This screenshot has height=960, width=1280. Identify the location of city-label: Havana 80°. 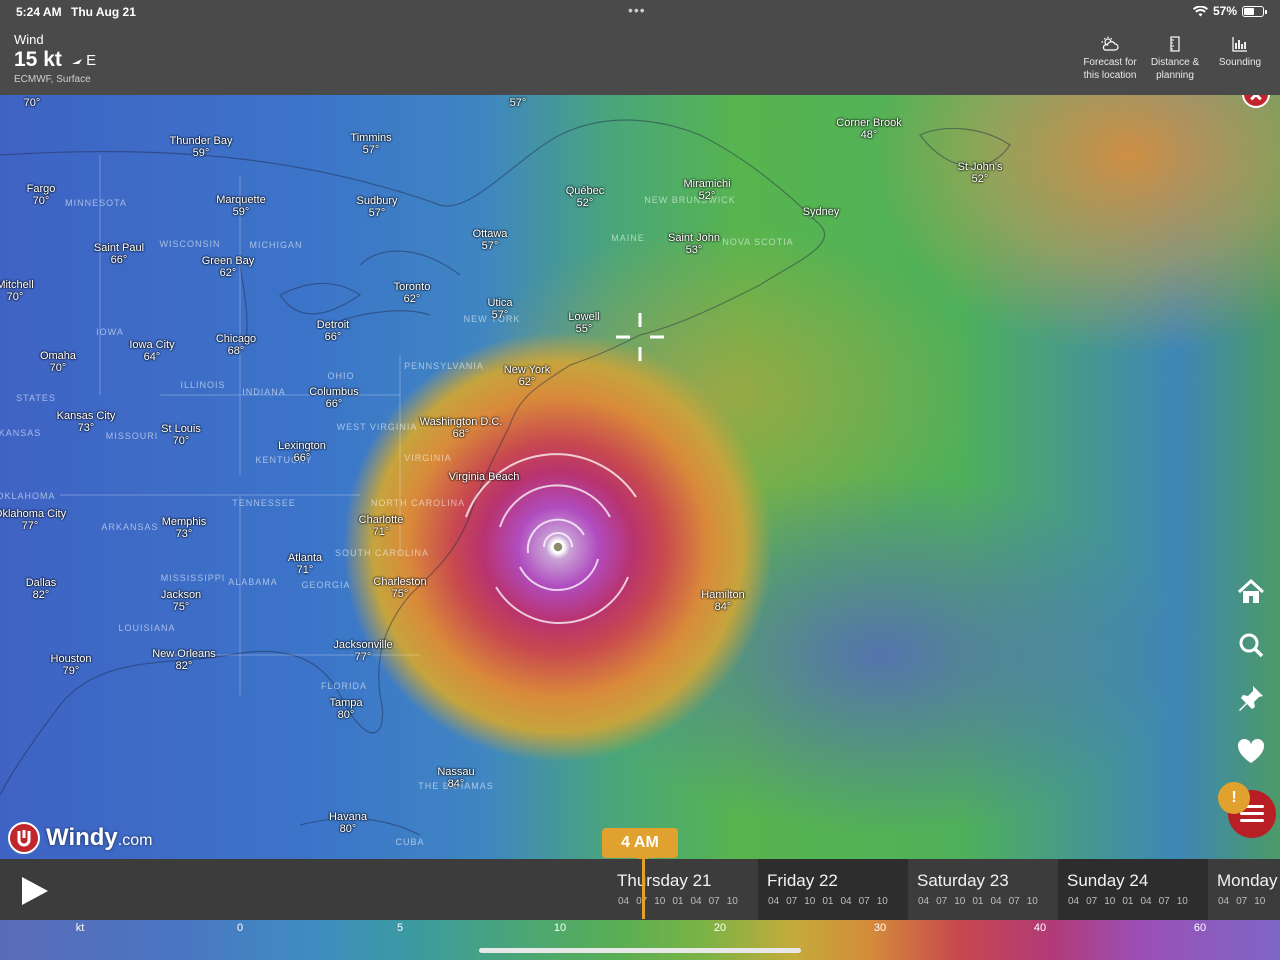
(348, 823).